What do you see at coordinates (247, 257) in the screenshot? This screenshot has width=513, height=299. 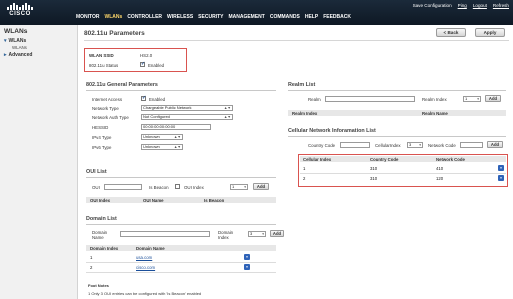 I see `domain-row-1-menu-icon: ▾` at bounding box center [247, 257].